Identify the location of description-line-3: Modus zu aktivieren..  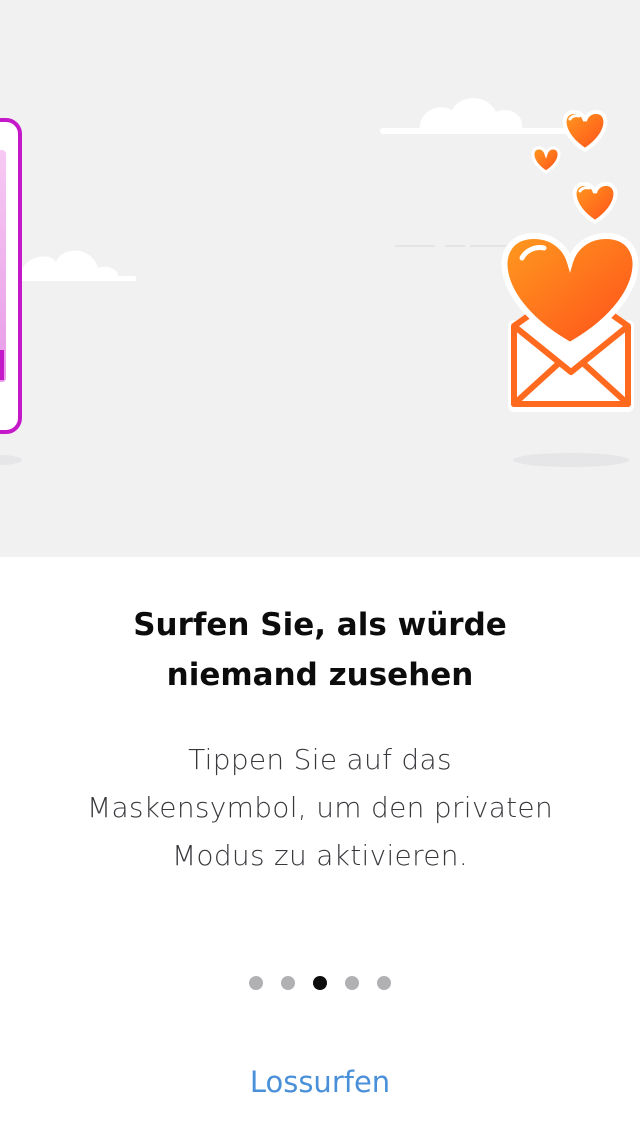
(320, 855).